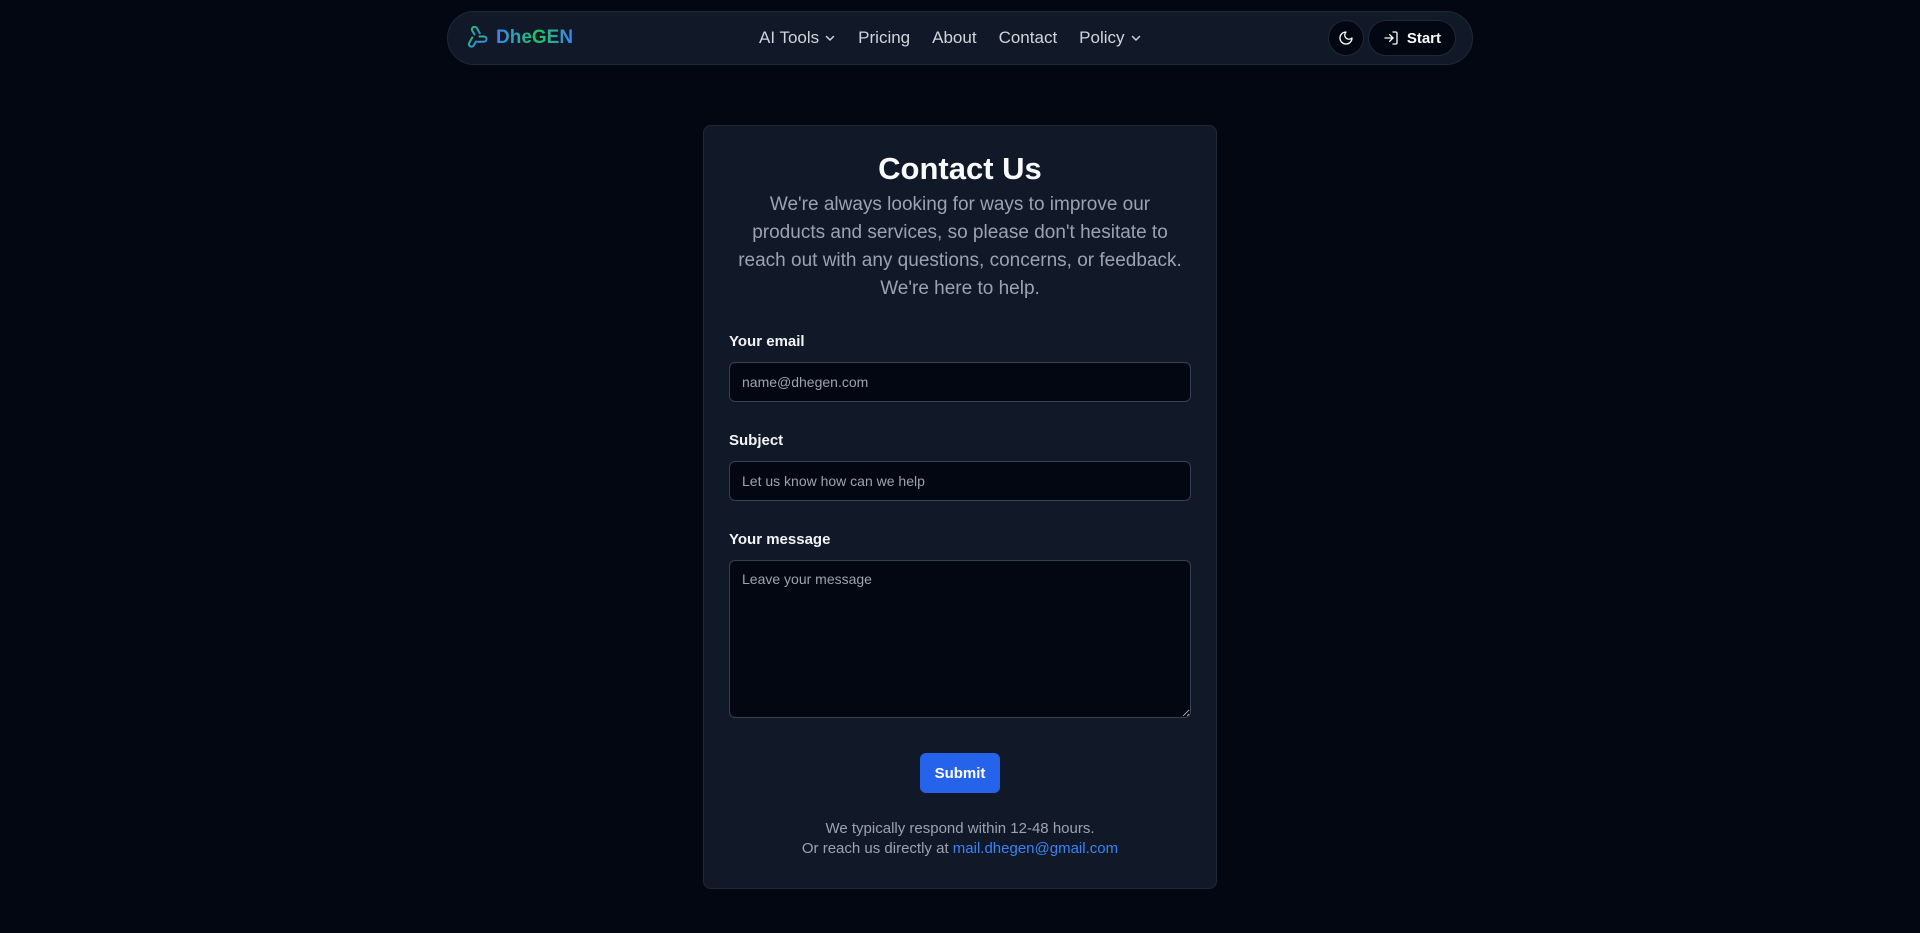 The width and height of the screenshot is (1920, 933). What do you see at coordinates (960, 828) in the screenshot?
I see `response-time-note: We typically respond within 12-48 hours.` at bounding box center [960, 828].